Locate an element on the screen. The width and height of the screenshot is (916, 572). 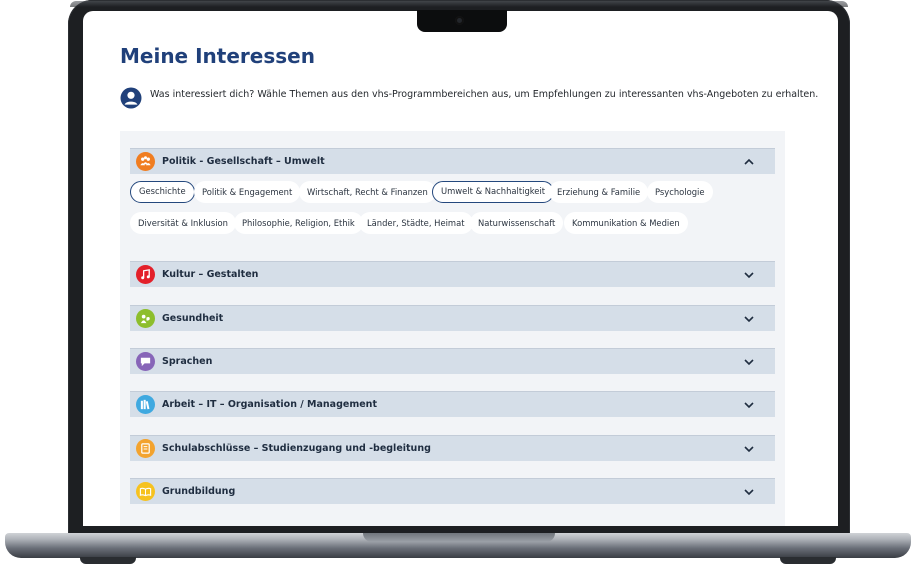
accordion-grundbildung: Grundbildung is located at coordinates (452, 491).